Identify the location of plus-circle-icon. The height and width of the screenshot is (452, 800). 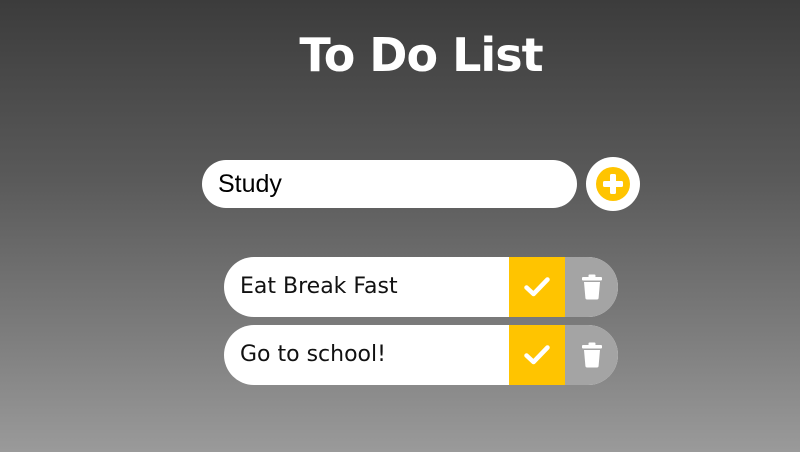
(613, 184).